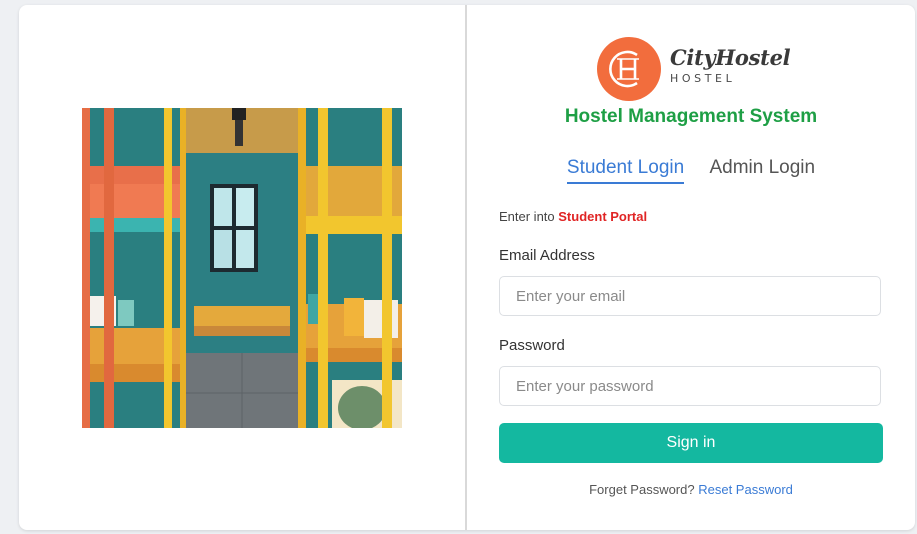 The image size is (917, 534). Describe the element at coordinates (547, 255) in the screenshot. I see `email-label: Email Address` at that location.